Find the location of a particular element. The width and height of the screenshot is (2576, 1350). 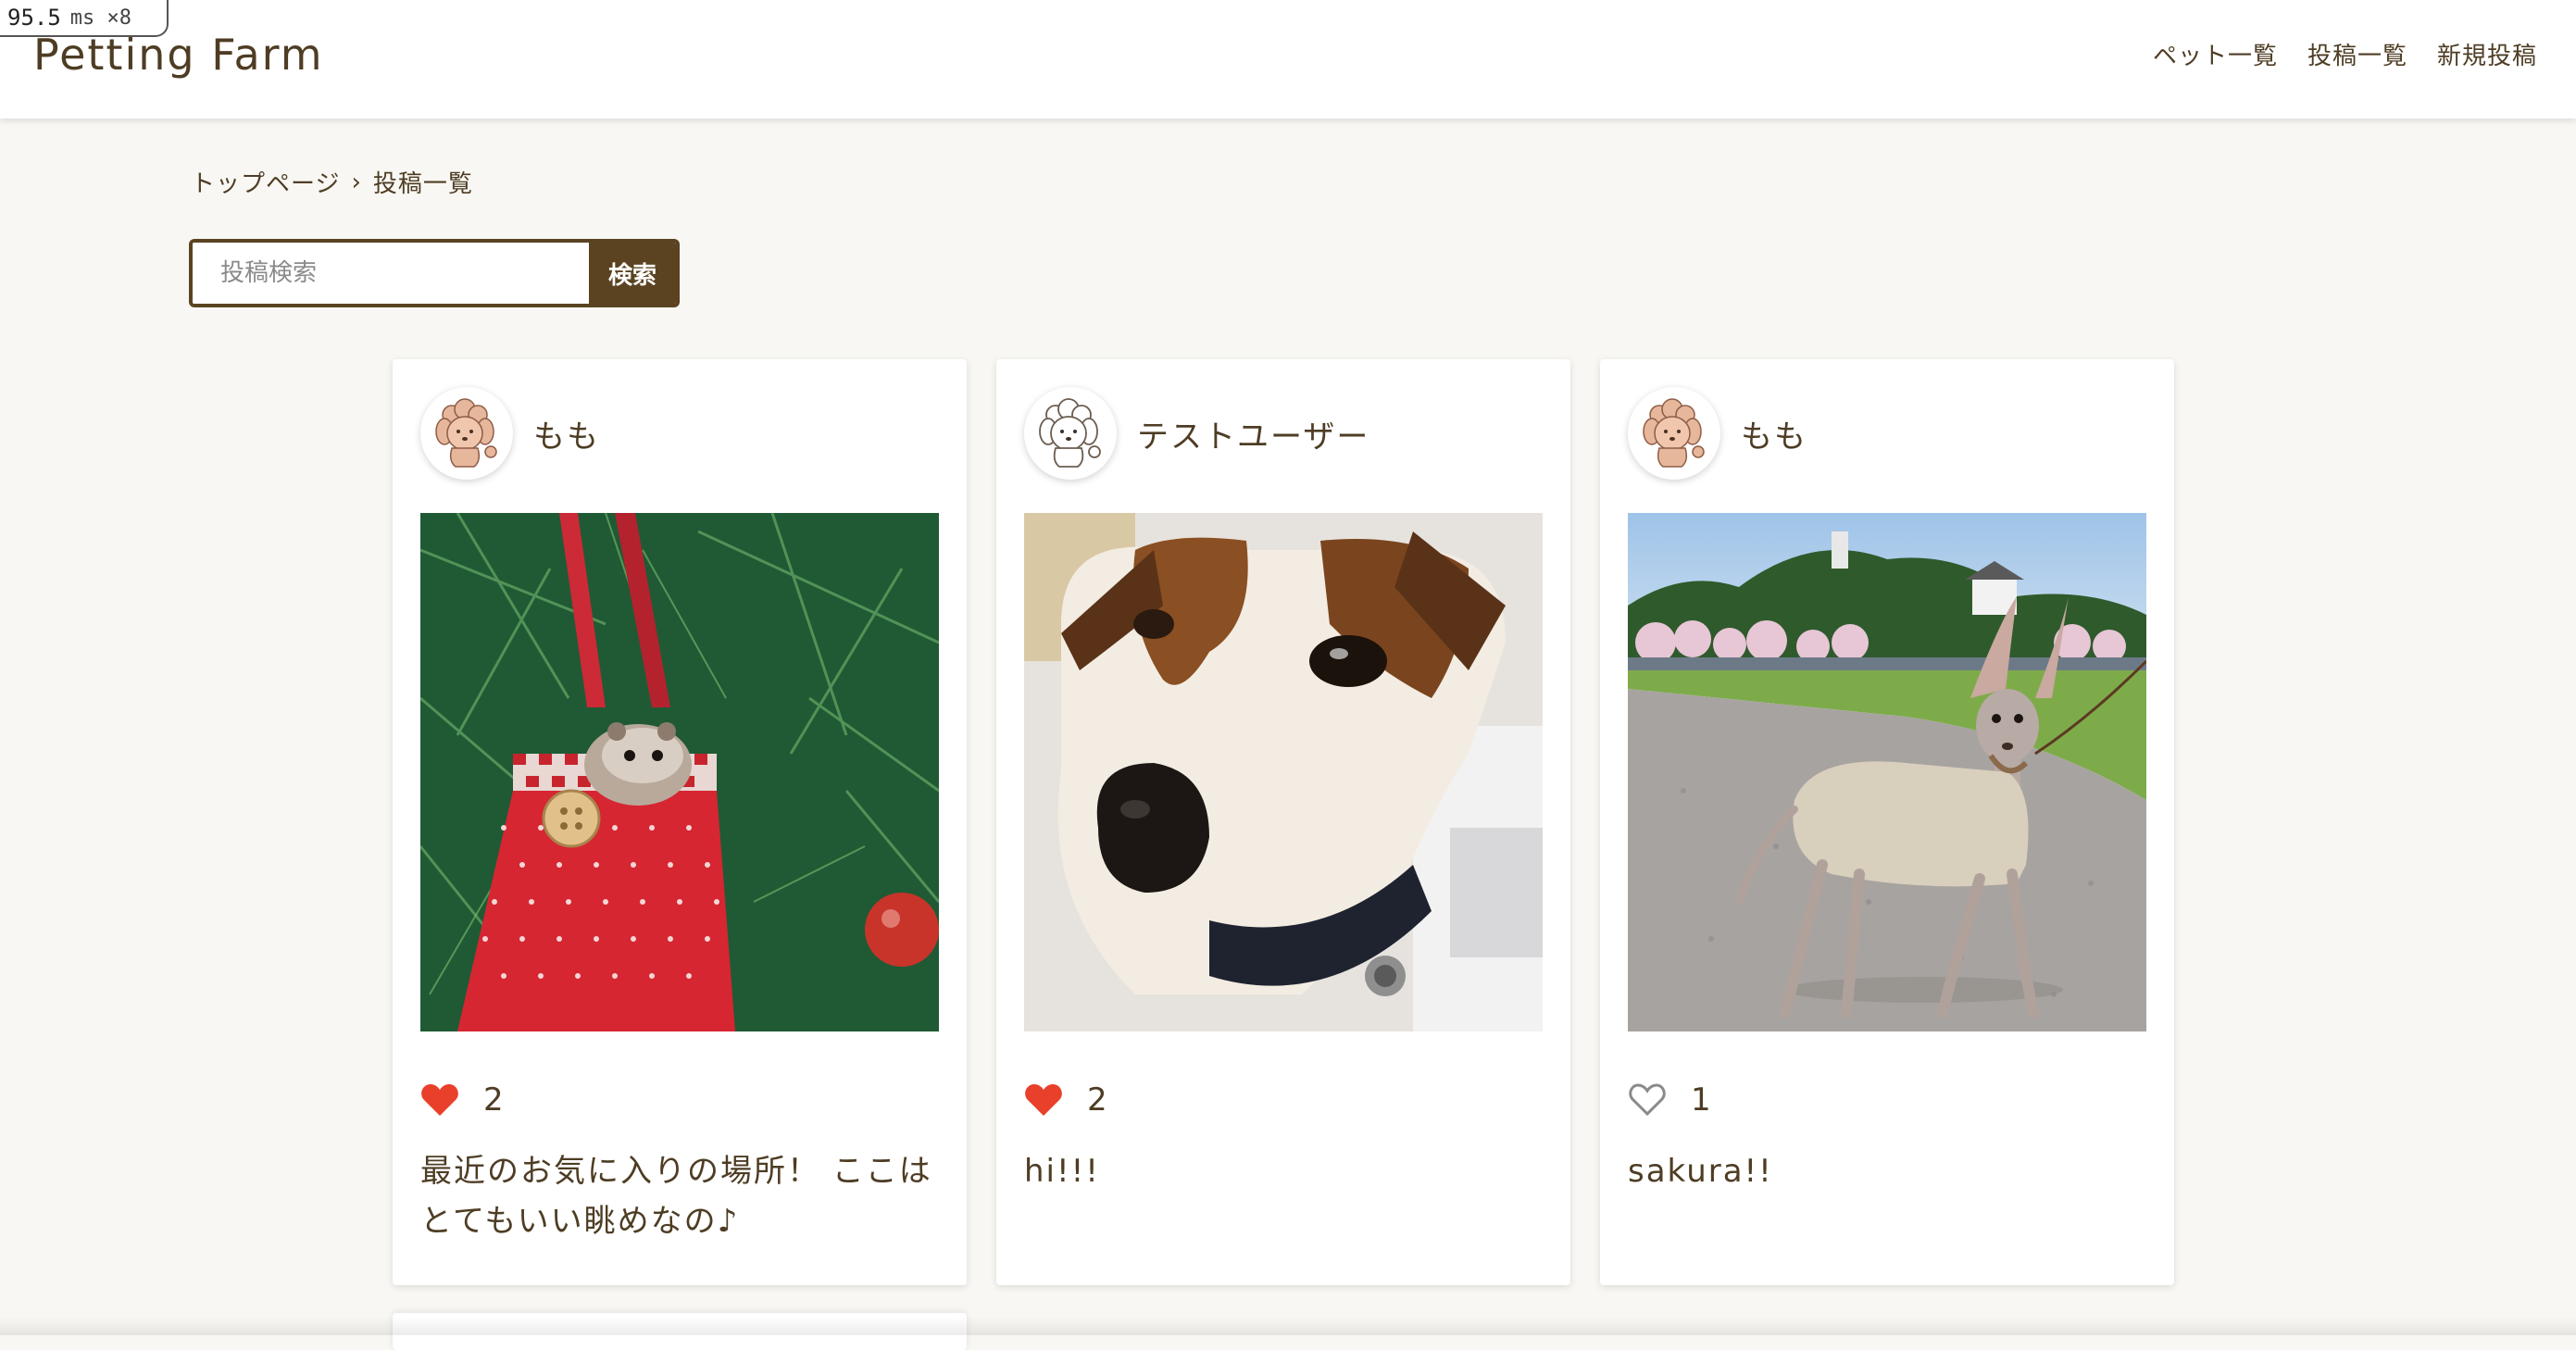

author-name: テストユーザー is located at coordinates (1254, 437).